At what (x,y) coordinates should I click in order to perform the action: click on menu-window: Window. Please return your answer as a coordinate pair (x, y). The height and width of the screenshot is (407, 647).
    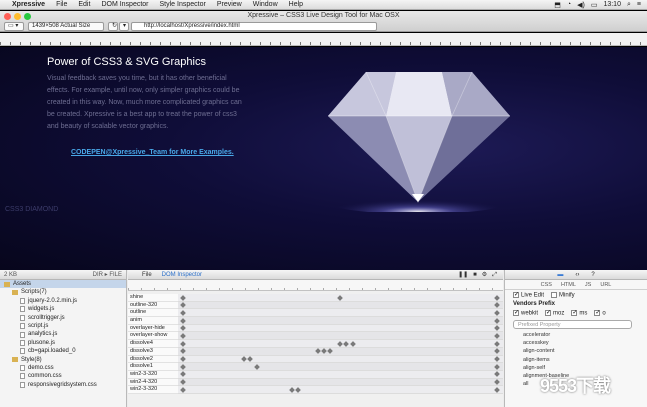
    Looking at the image, I should click on (265, 4).